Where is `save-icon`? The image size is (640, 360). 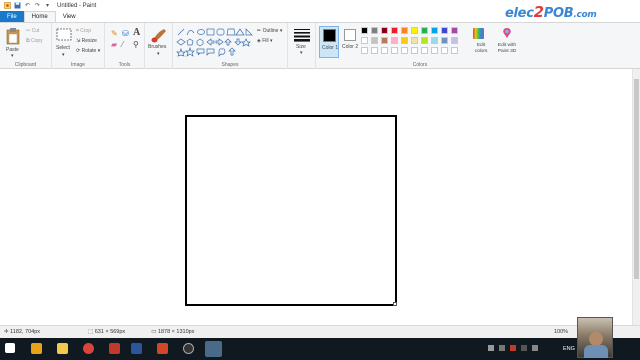 save-icon is located at coordinates (17, 5).